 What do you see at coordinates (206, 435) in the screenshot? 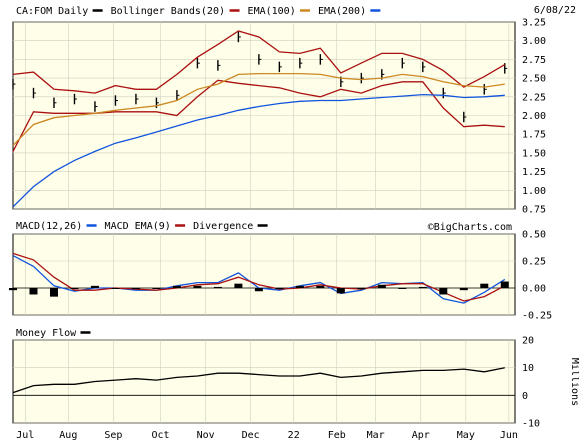
I see `x-tick-label: Nov` at bounding box center [206, 435].